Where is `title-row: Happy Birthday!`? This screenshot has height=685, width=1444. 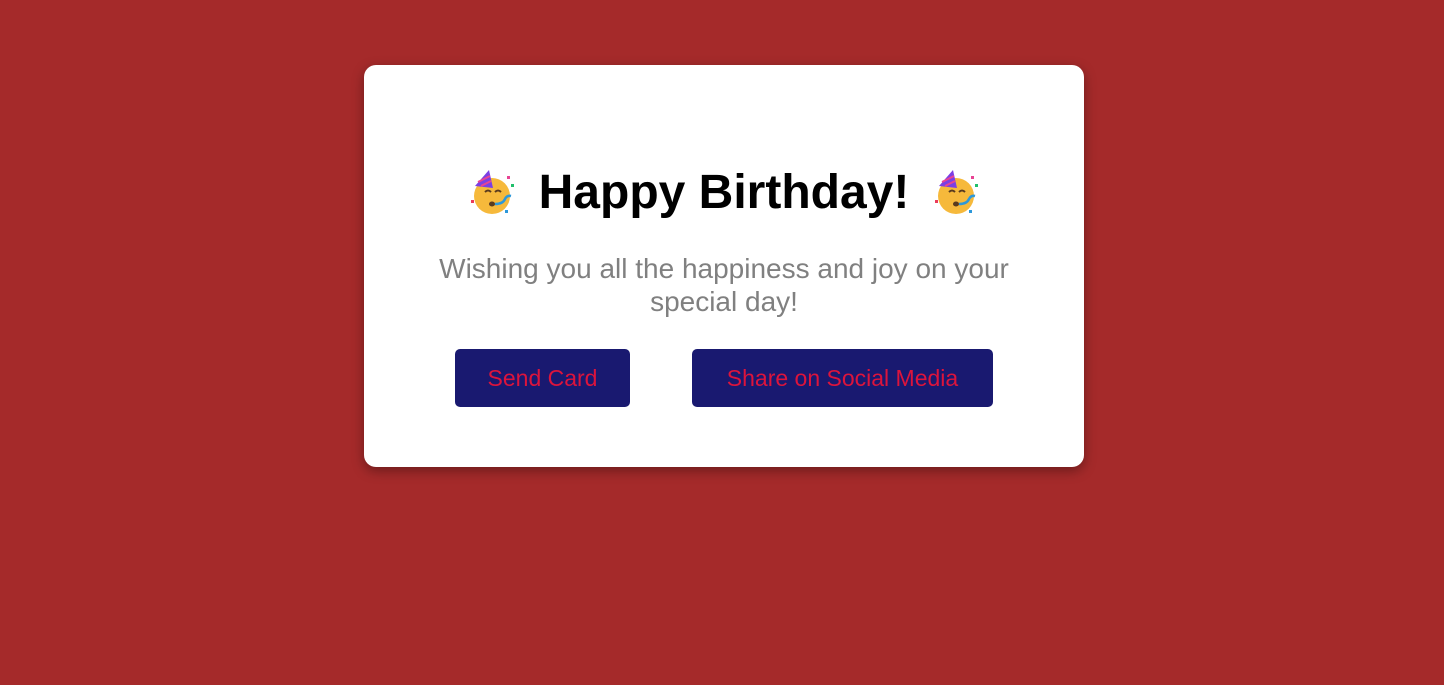 title-row: Happy Birthday! is located at coordinates (724, 193).